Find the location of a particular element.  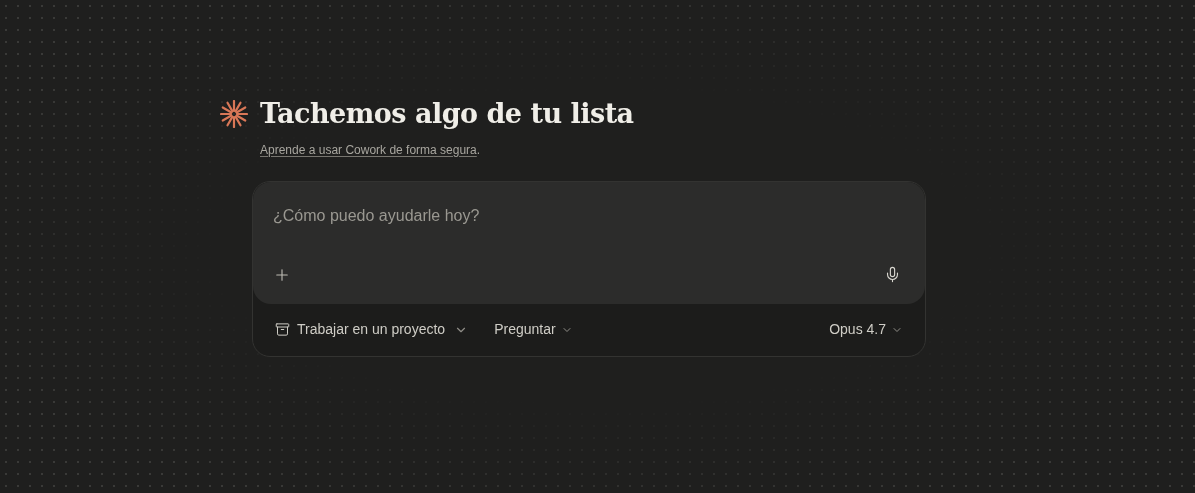

mode-dropdown: Preguntar is located at coordinates (533, 329).